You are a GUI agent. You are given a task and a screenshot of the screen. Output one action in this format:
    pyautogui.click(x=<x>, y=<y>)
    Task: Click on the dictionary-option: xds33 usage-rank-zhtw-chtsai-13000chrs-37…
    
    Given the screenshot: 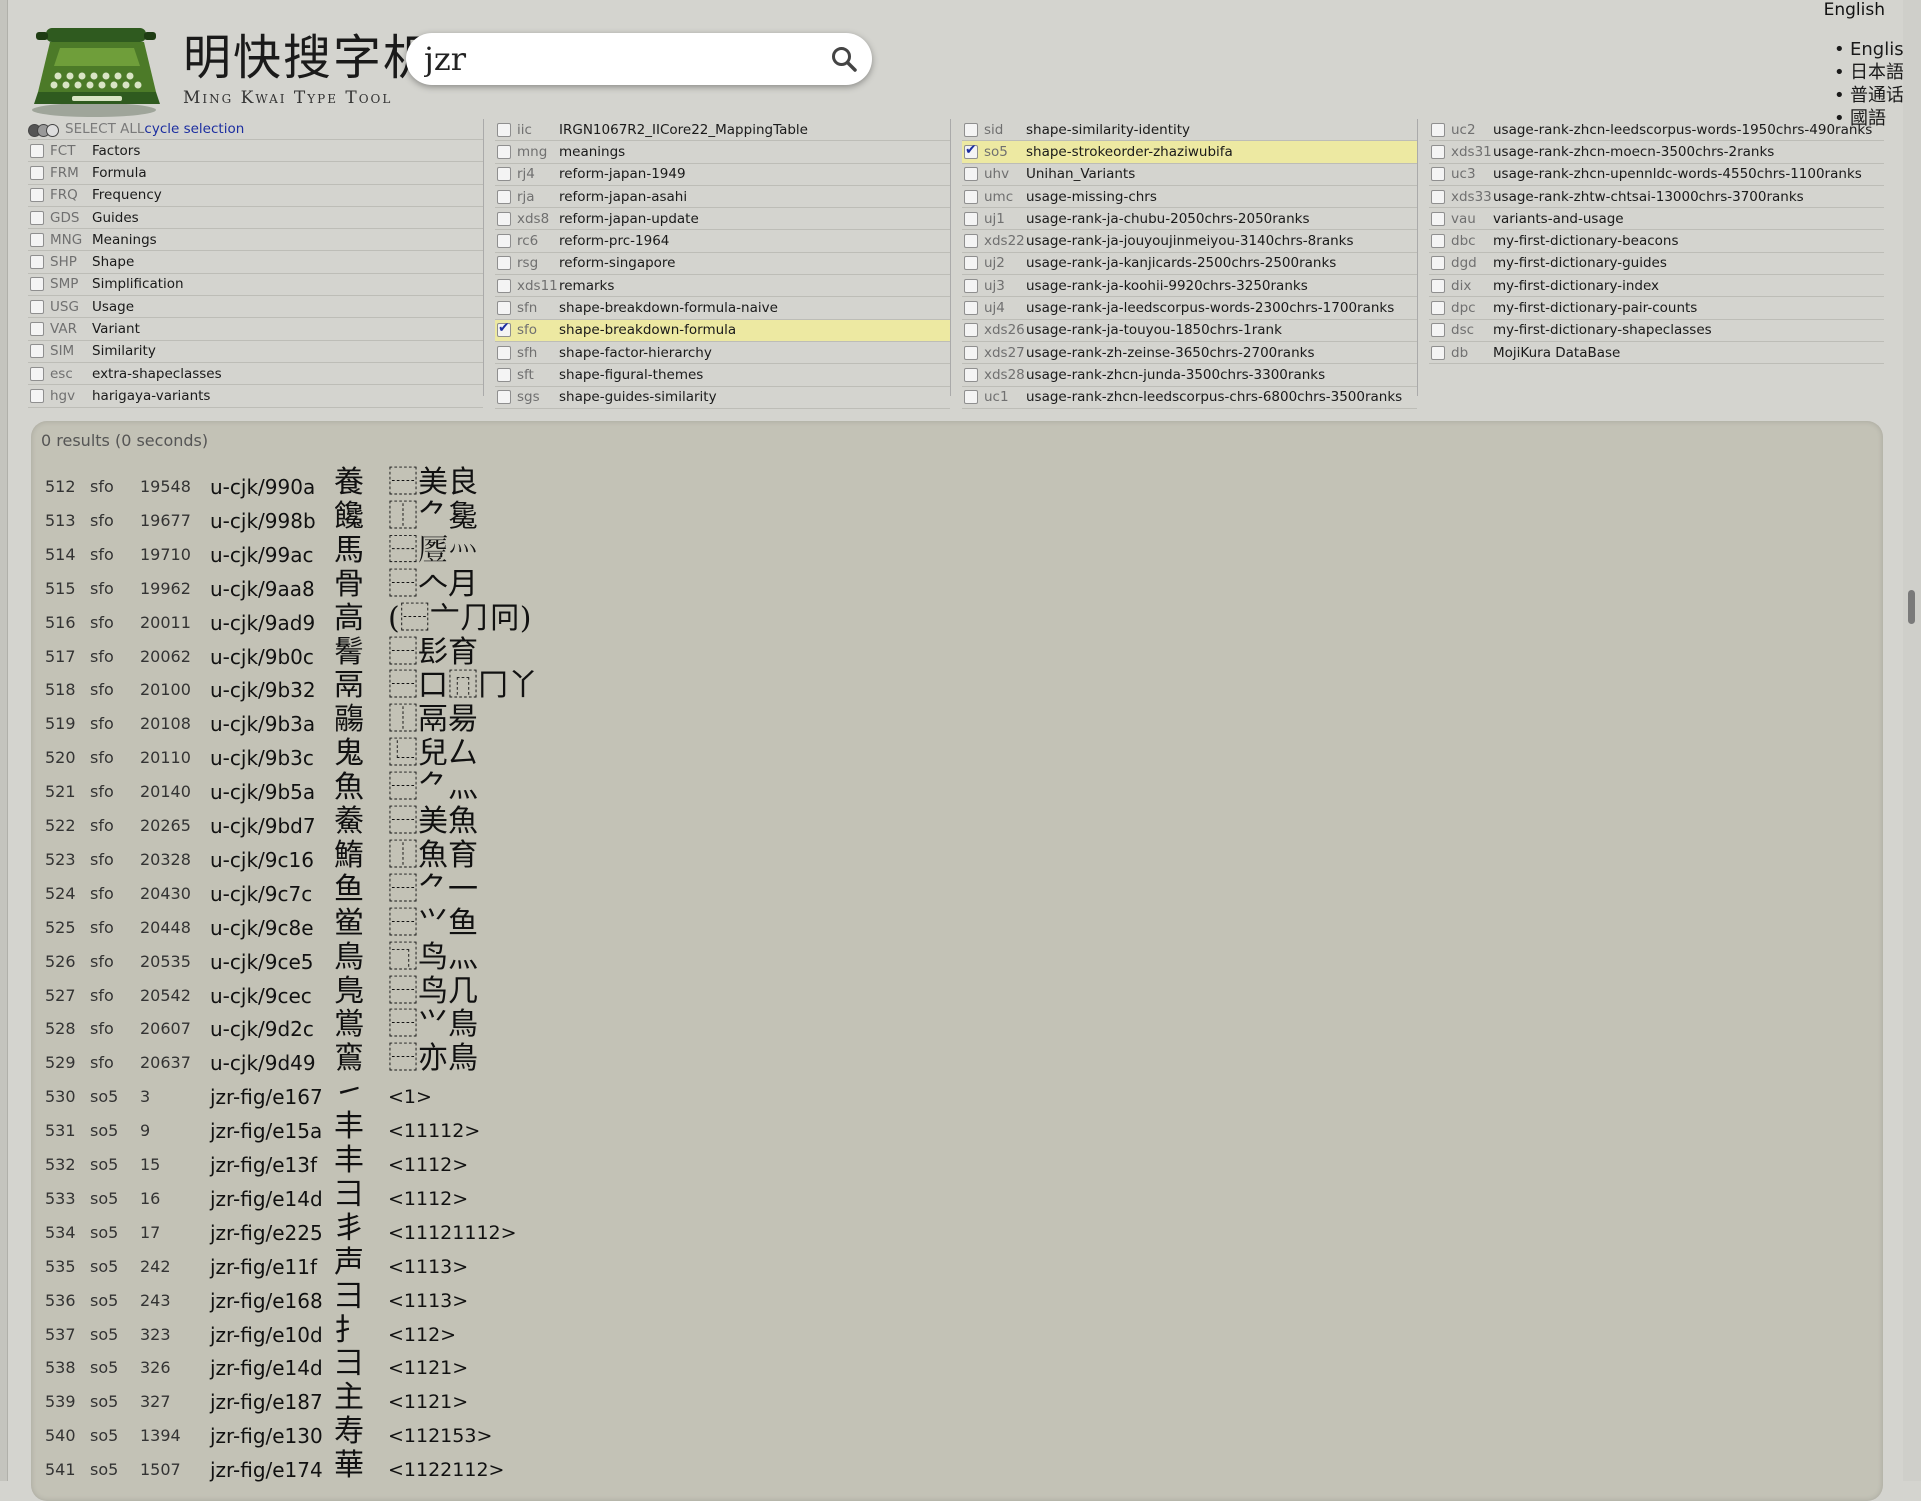 What is the action you would take?
    pyautogui.click(x=1656, y=197)
    